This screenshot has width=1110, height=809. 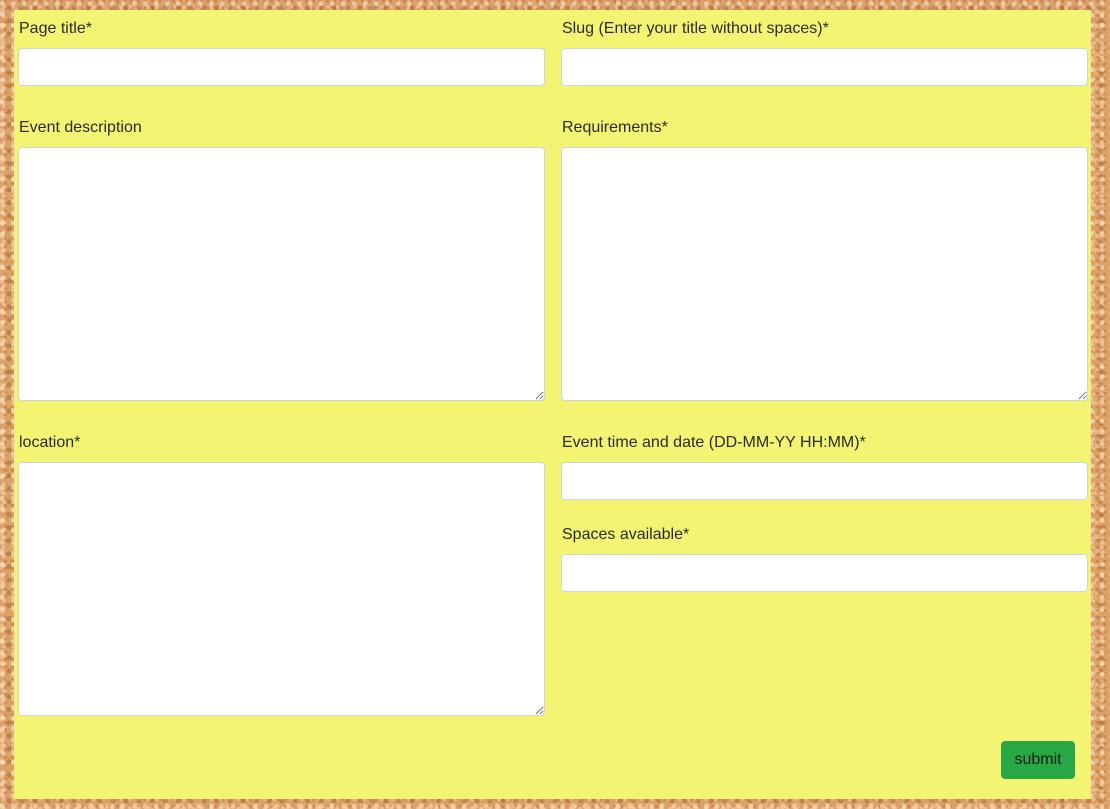 What do you see at coordinates (281, 67) in the screenshot?
I see `page-title-input` at bounding box center [281, 67].